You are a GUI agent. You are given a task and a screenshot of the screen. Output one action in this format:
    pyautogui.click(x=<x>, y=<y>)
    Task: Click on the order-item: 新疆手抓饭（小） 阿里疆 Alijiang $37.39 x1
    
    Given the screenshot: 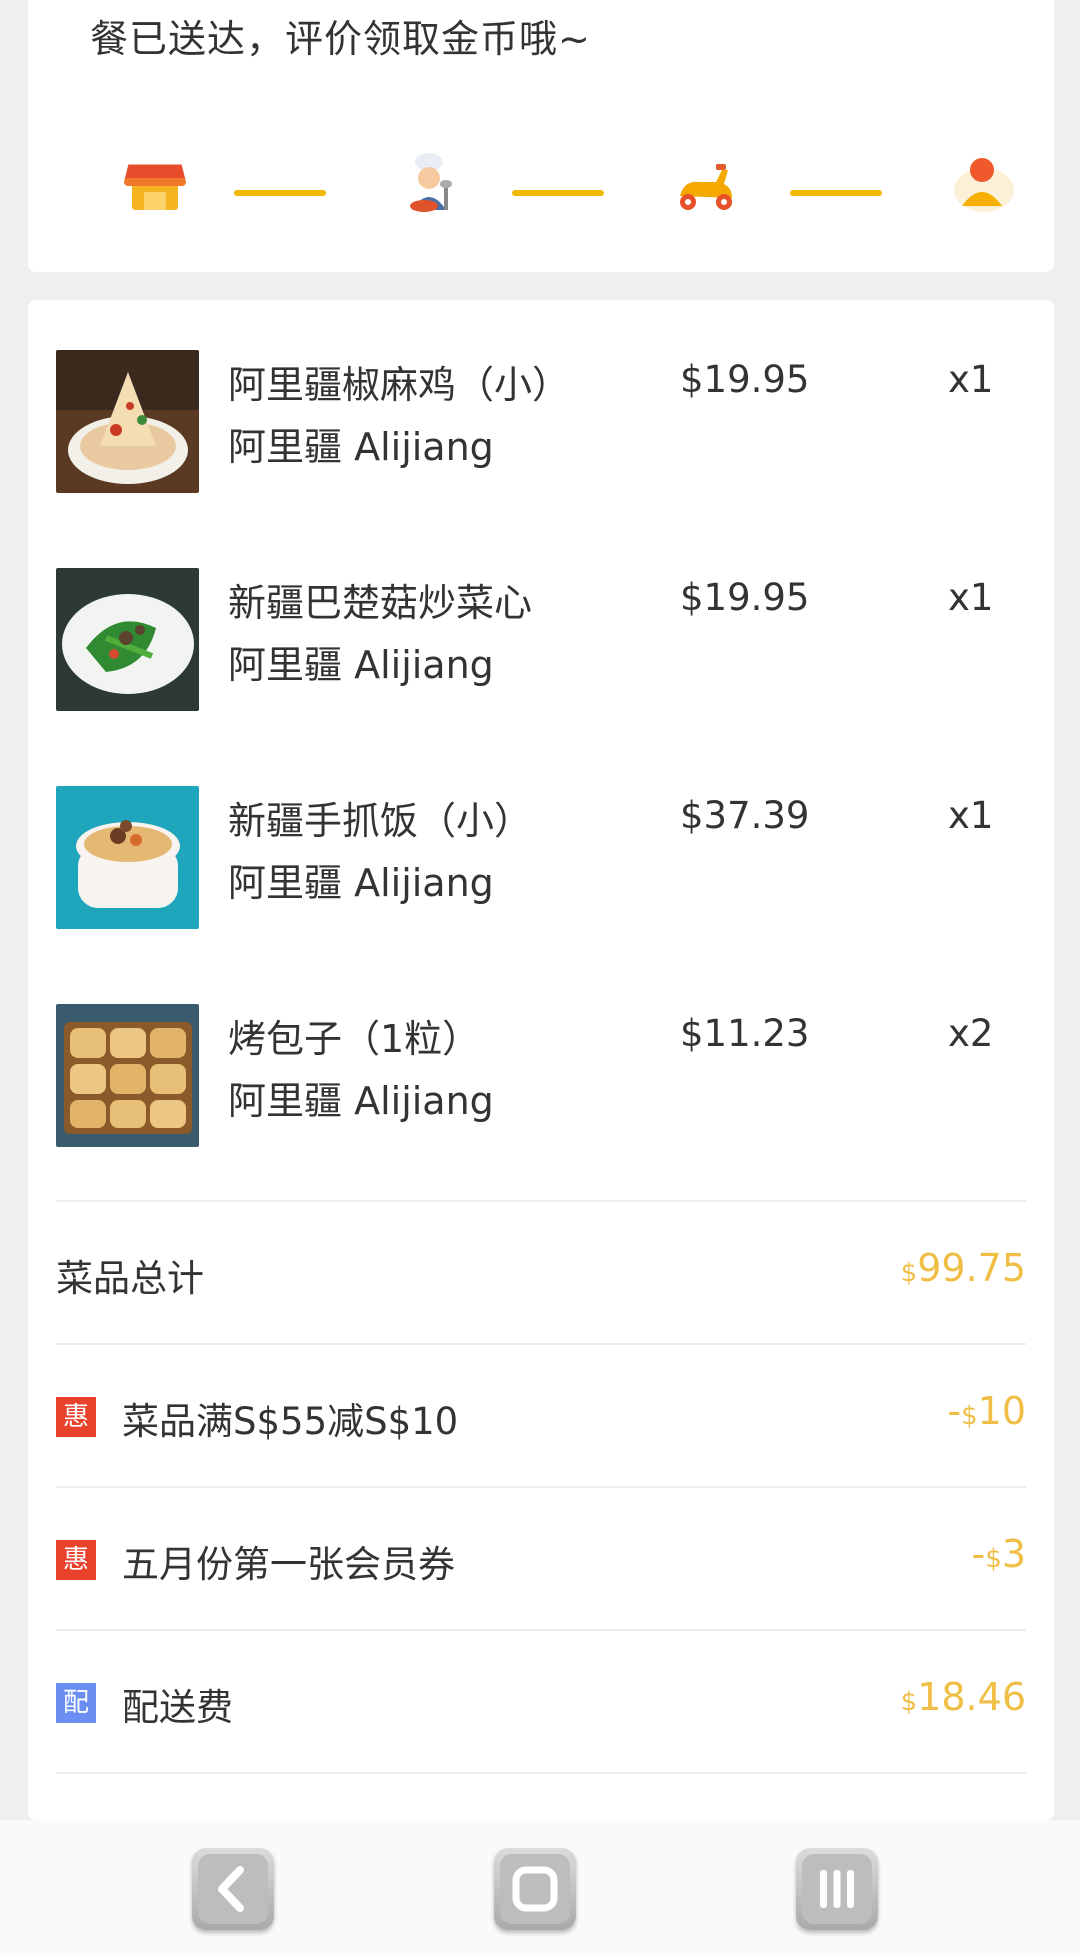 What is the action you would take?
    pyautogui.click(x=541, y=858)
    